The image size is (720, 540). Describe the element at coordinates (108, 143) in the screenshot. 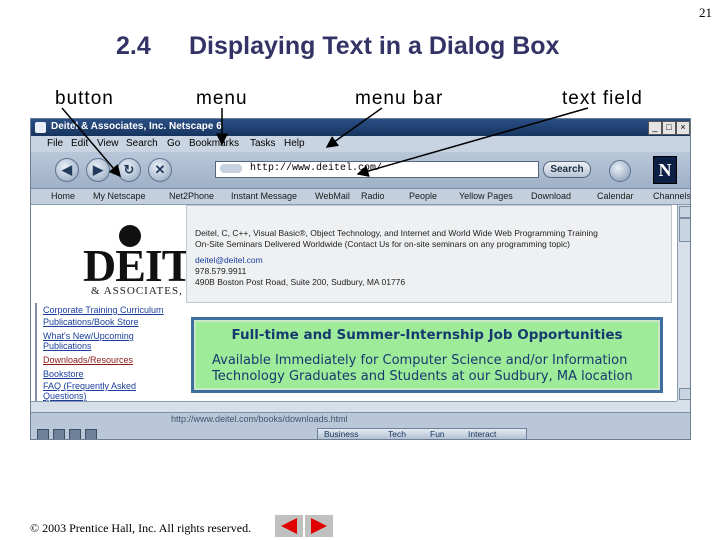

I see `menu-view: View` at that location.